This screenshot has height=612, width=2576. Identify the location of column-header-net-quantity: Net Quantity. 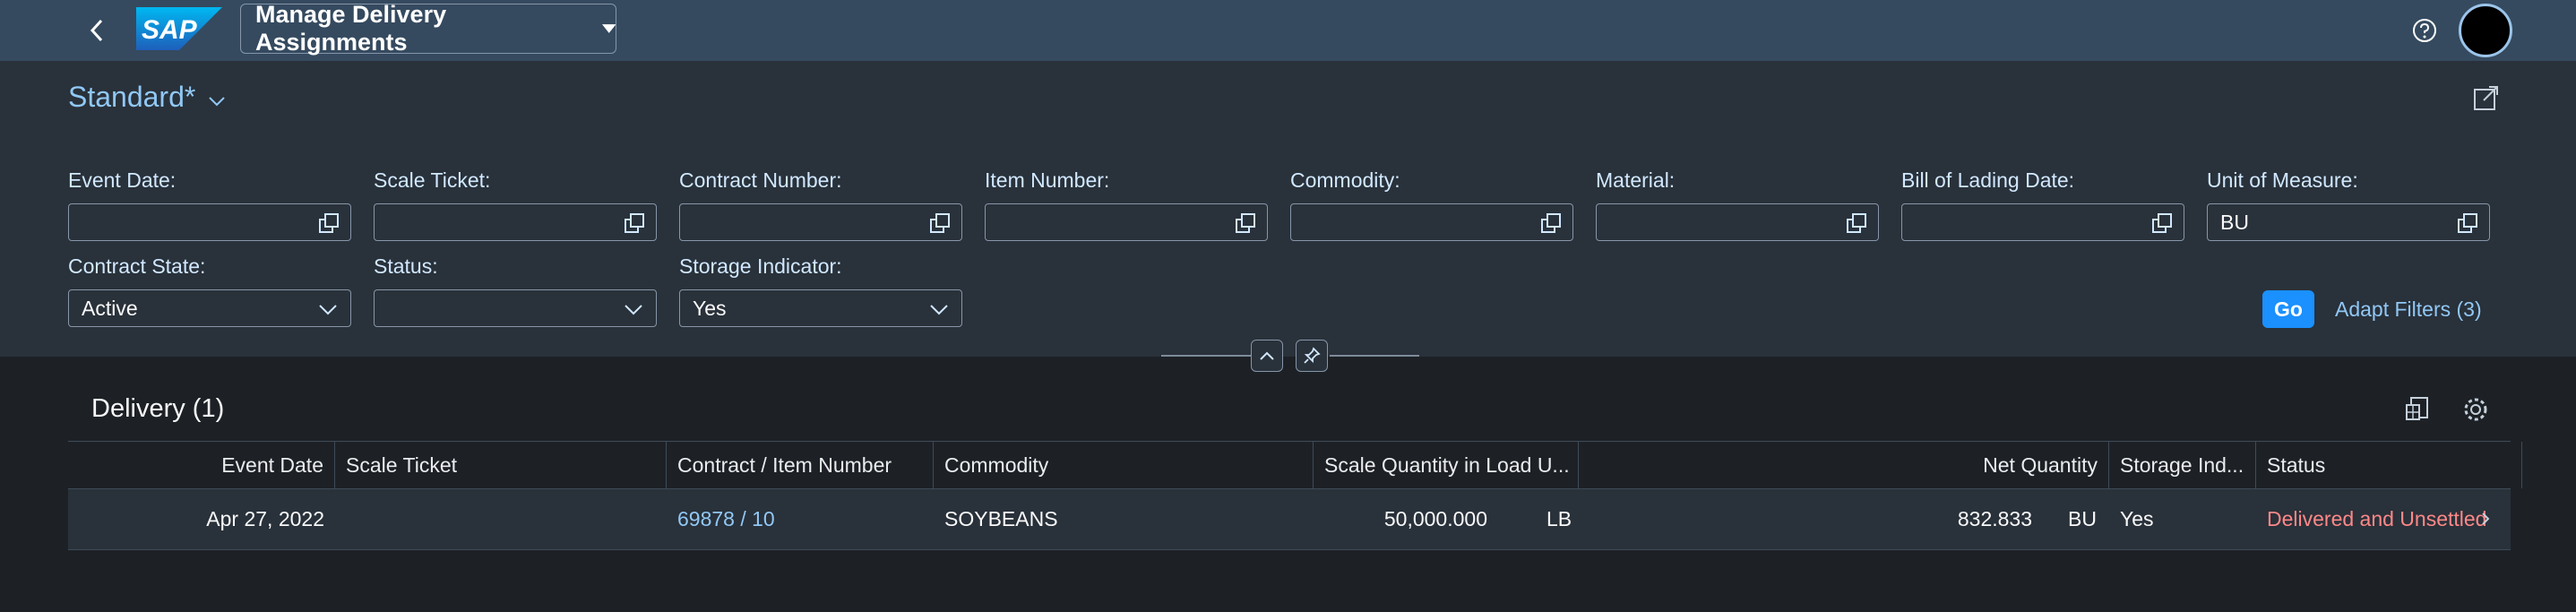
(1844, 465).